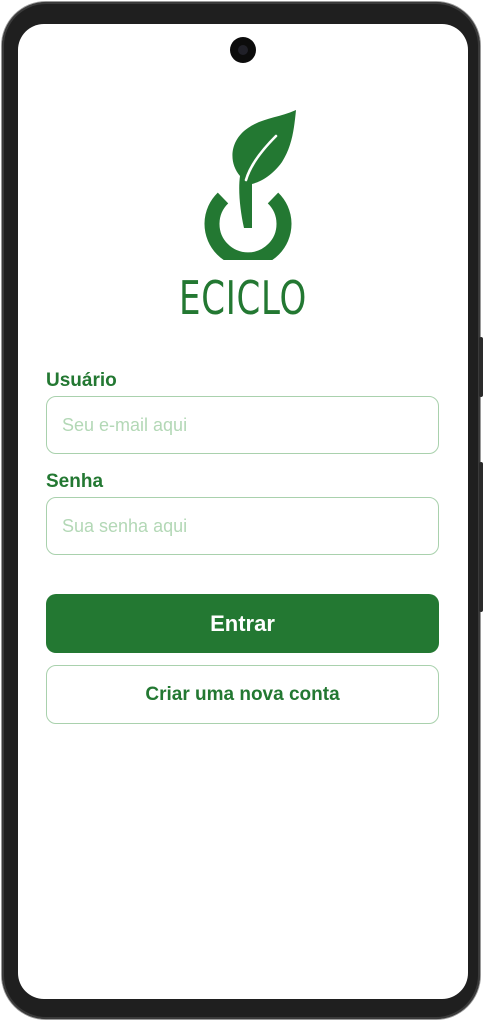 Image resolution: width=484 pixels, height=1023 pixels. I want to click on create-account-button: Criar uma nova conta, so click(242, 694).